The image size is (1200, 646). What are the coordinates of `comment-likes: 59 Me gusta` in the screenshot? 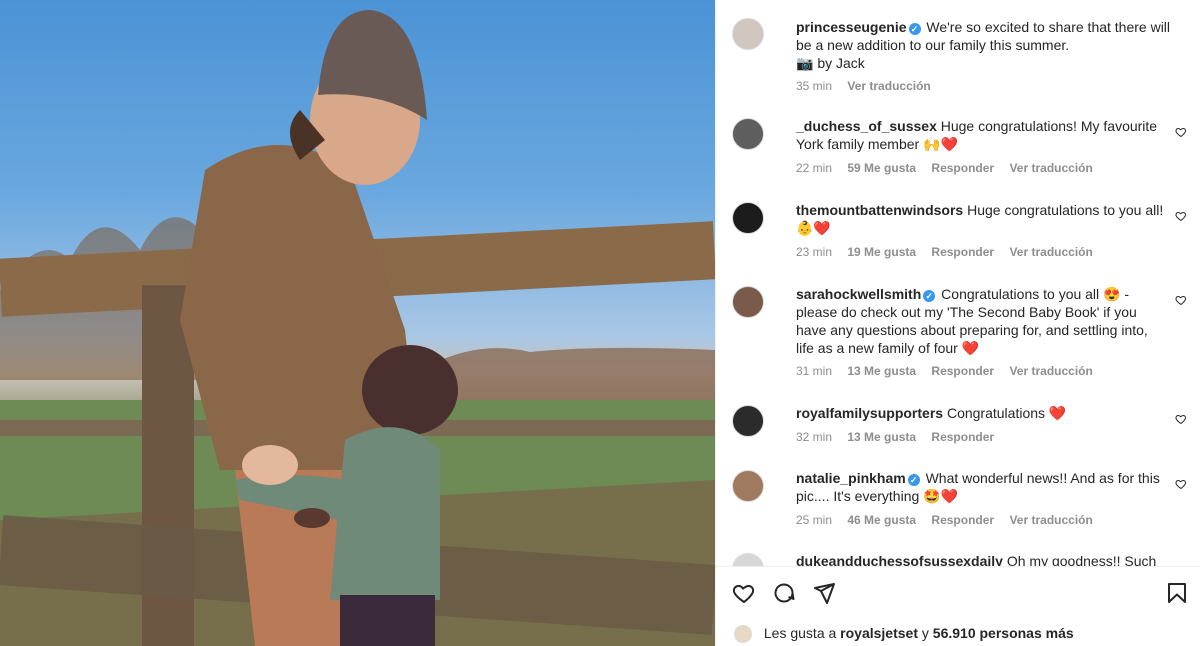 It's located at (881, 168).